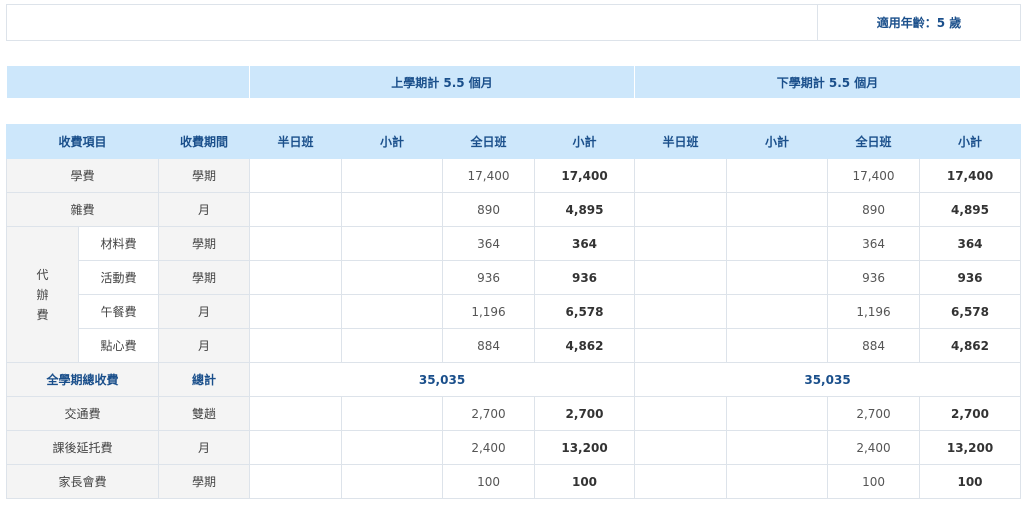 Image resolution: width=1024 pixels, height=507 pixels. I want to click on table-row: 午餐費 月 1,196 6,578 1,196 6,578, so click(514, 311).